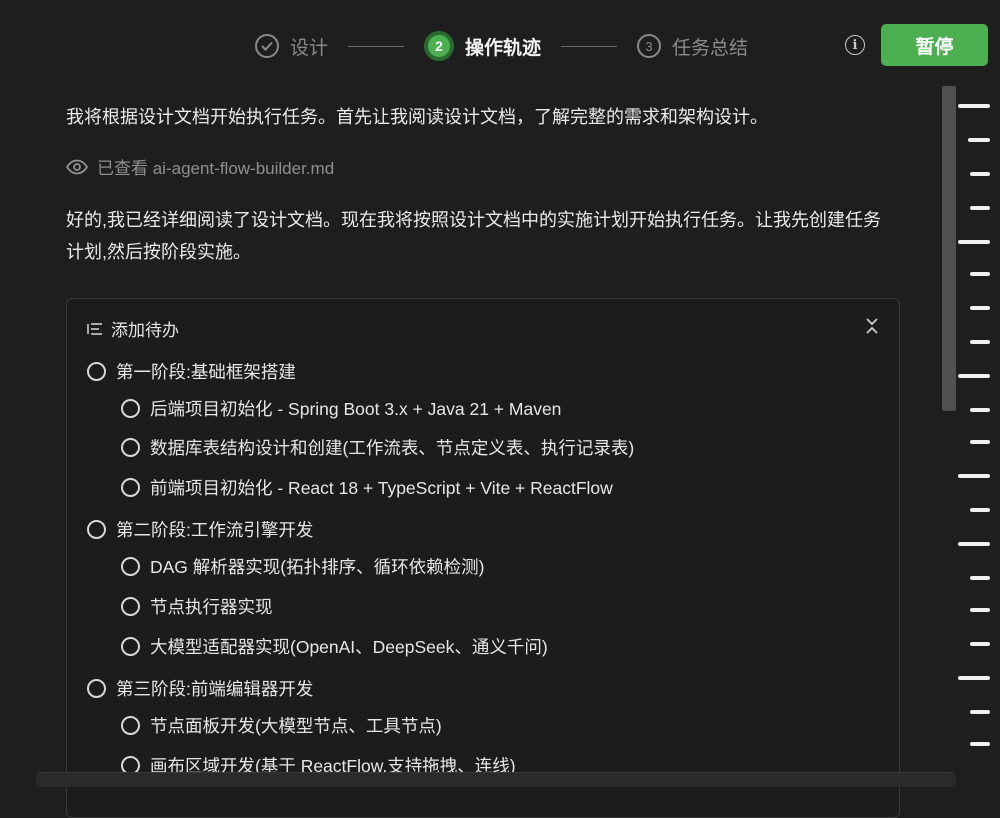 This screenshot has height=818, width=1000. What do you see at coordinates (296, 726) in the screenshot?
I see `todo-item-label: 节点面板开发(大模型节点、工具节点)` at bounding box center [296, 726].